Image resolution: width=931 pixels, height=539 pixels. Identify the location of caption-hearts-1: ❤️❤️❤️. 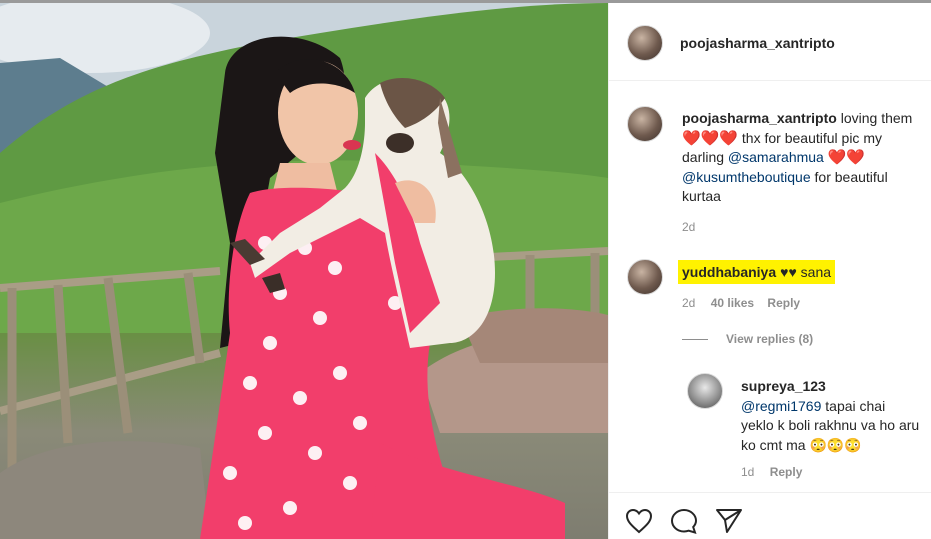
(710, 138).